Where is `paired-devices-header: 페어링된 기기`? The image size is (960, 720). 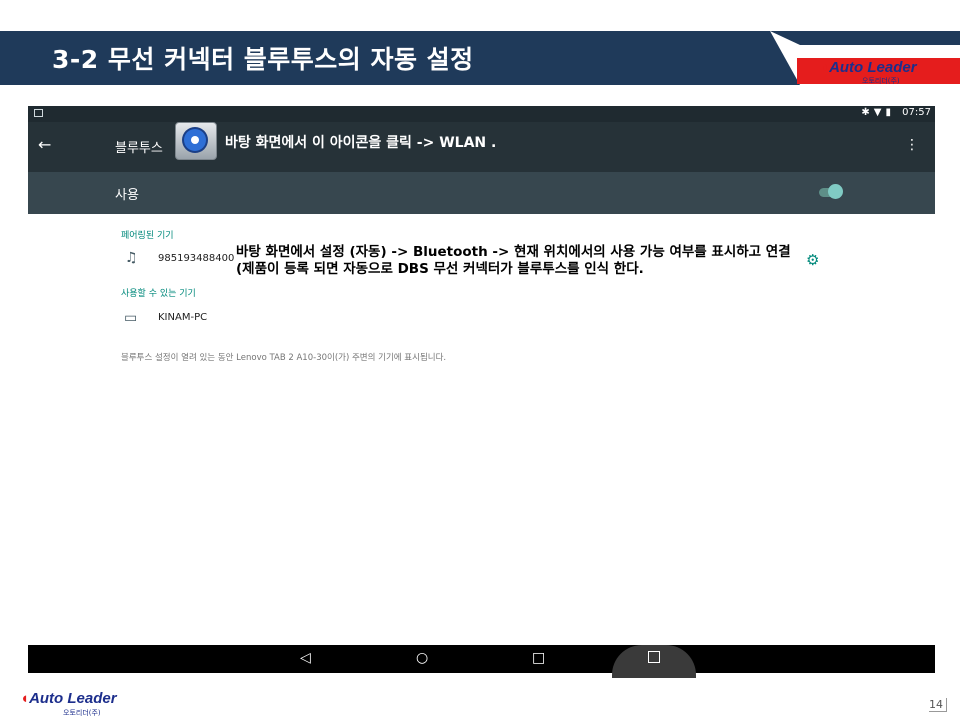
paired-devices-header: 페어링된 기기 is located at coordinates (147, 236).